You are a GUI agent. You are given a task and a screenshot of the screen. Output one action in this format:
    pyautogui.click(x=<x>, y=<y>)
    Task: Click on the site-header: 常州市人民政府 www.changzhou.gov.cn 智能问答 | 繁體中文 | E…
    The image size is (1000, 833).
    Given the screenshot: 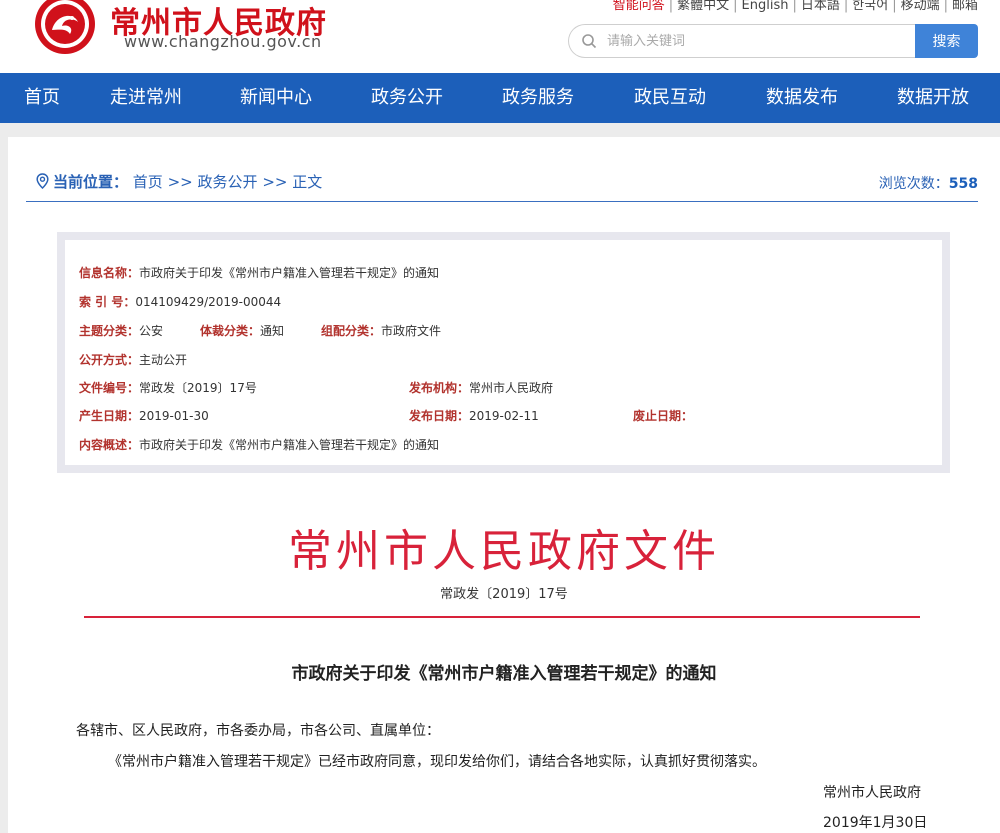 What is the action you would take?
    pyautogui.click(x=500, y=36)
    